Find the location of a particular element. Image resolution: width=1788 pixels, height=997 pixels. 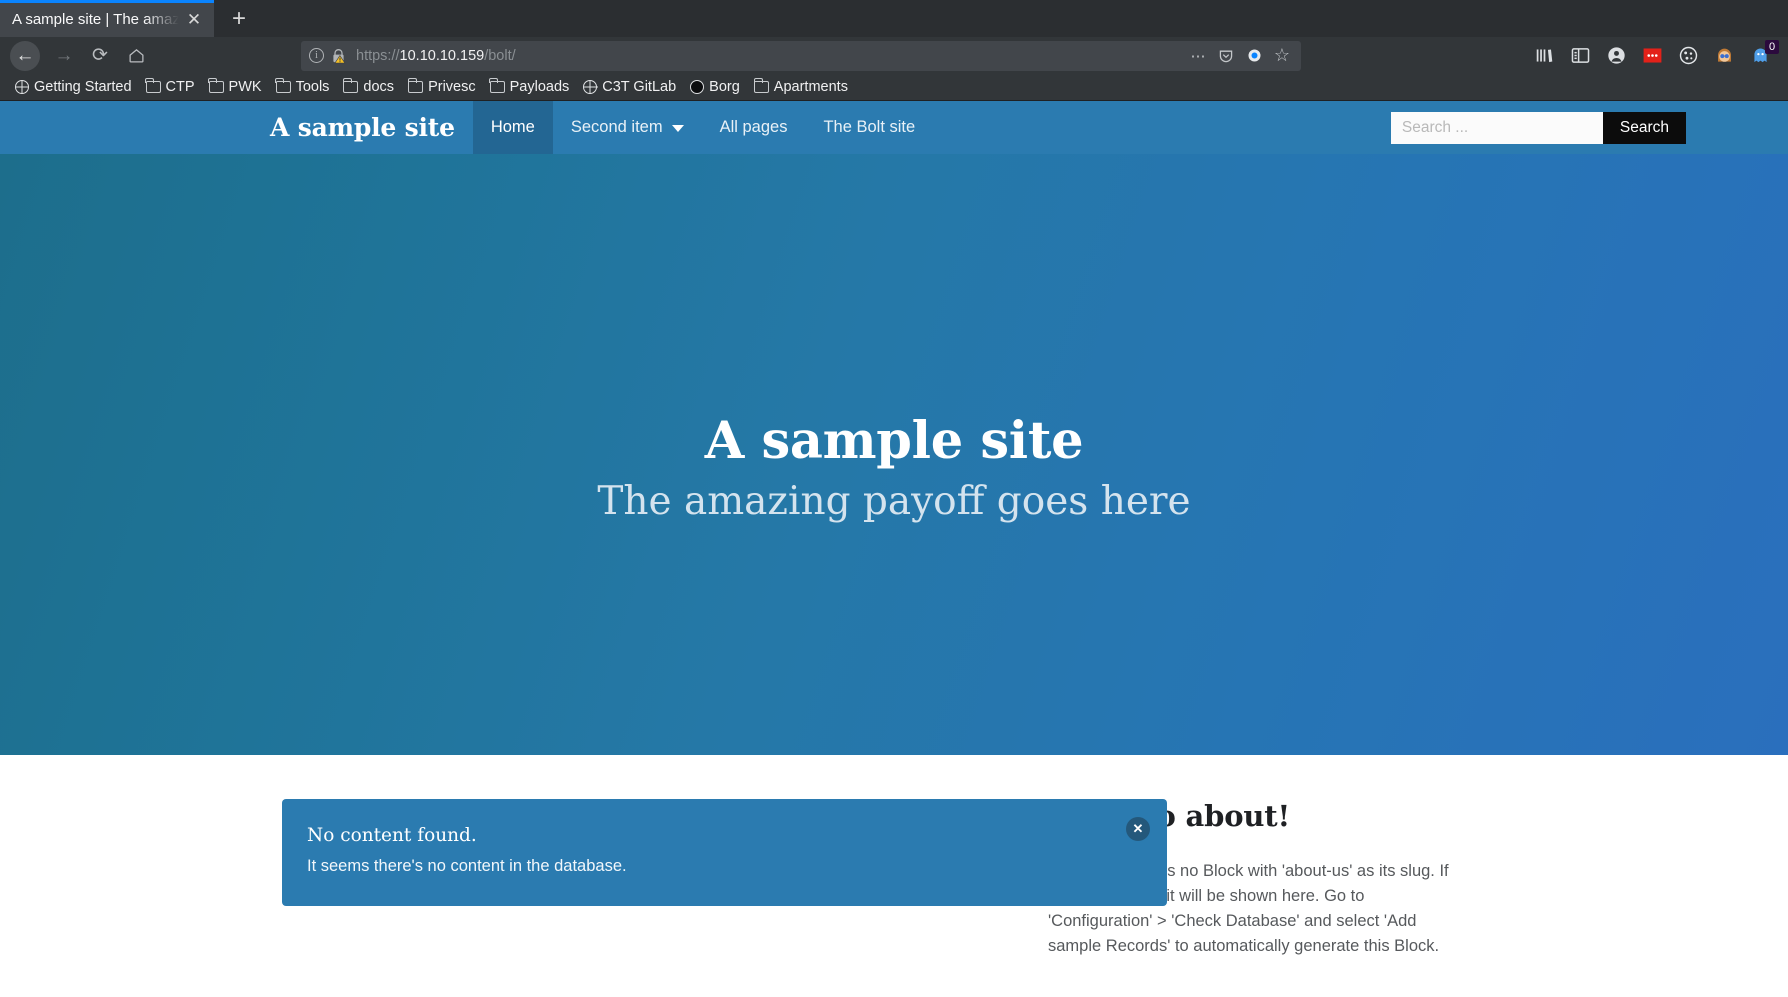

url-scheme: https:// is located at coordinates (378, 55).